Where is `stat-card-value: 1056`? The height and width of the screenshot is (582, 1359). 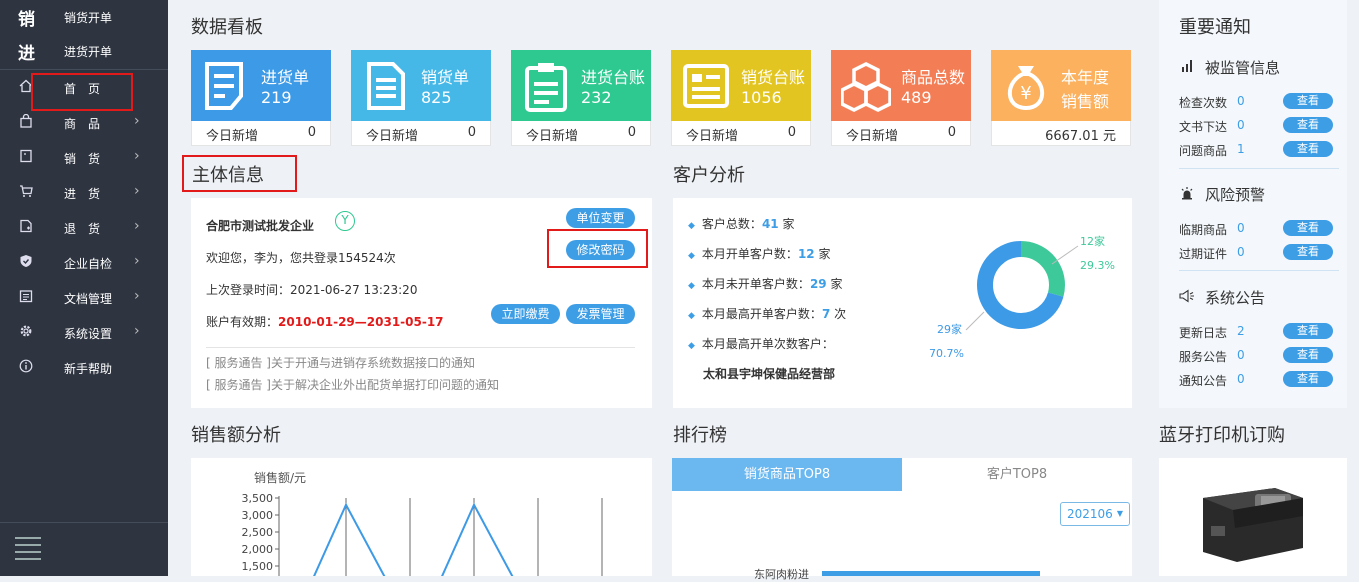
stat-card-value: 1056 is located at coordinates (761, 97).